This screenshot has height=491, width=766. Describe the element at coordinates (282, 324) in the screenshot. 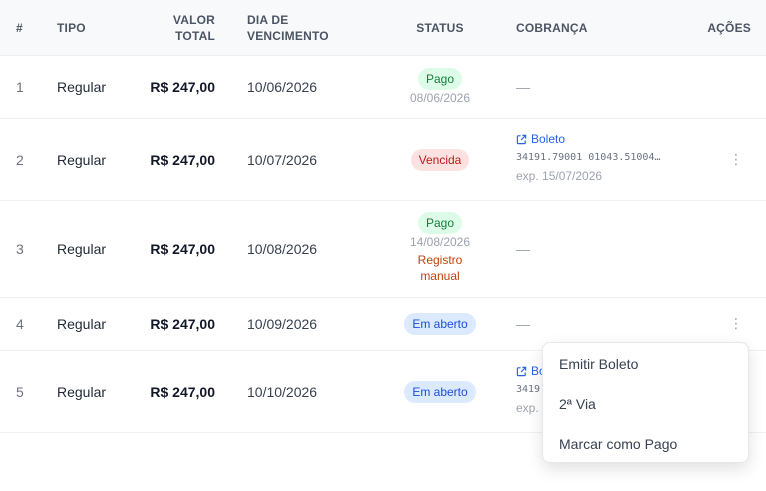

I see `row-vencimento: 10/09/2026` at that location.